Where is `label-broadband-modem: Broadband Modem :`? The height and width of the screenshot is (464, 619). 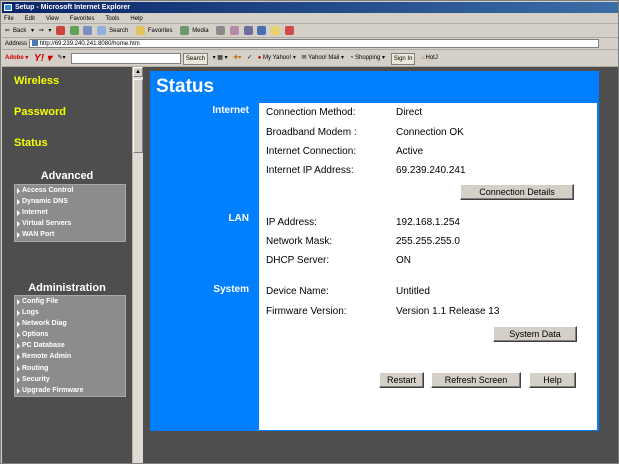 label-broadband-modem: Broadband Modem : is located at coordinates (311, 132).